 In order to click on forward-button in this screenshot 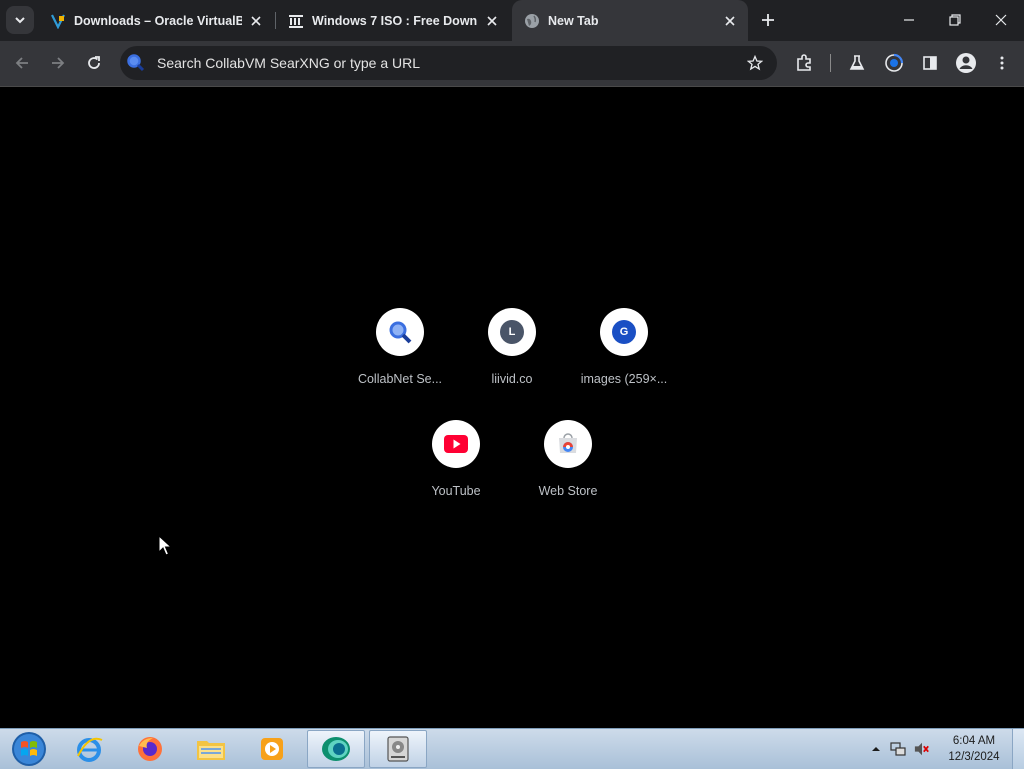, I will do `click(58, 63)`.